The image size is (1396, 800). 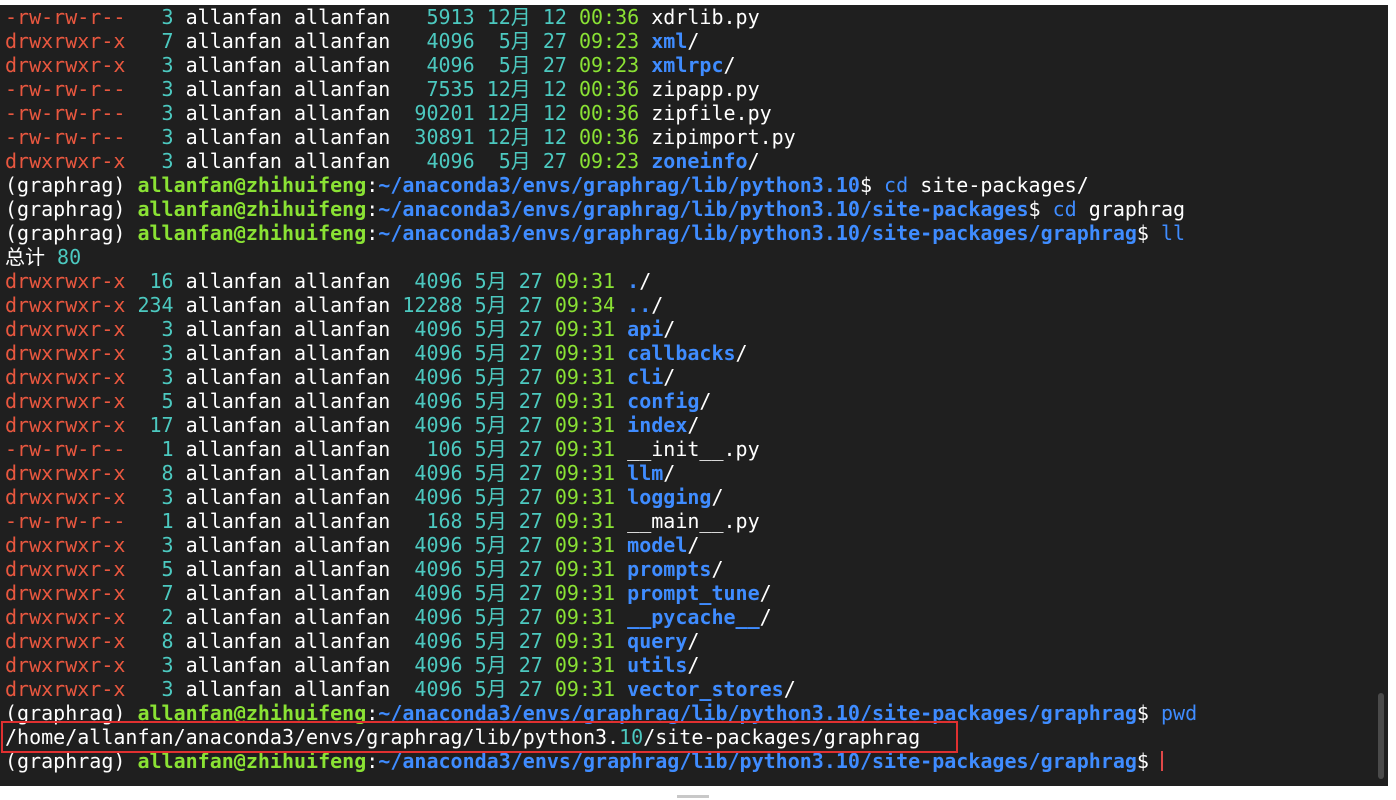 What do you see at coordinates (657, 641) in the screenshot?
I see `ls-dir-name: query` at bounding box center [657, 641].